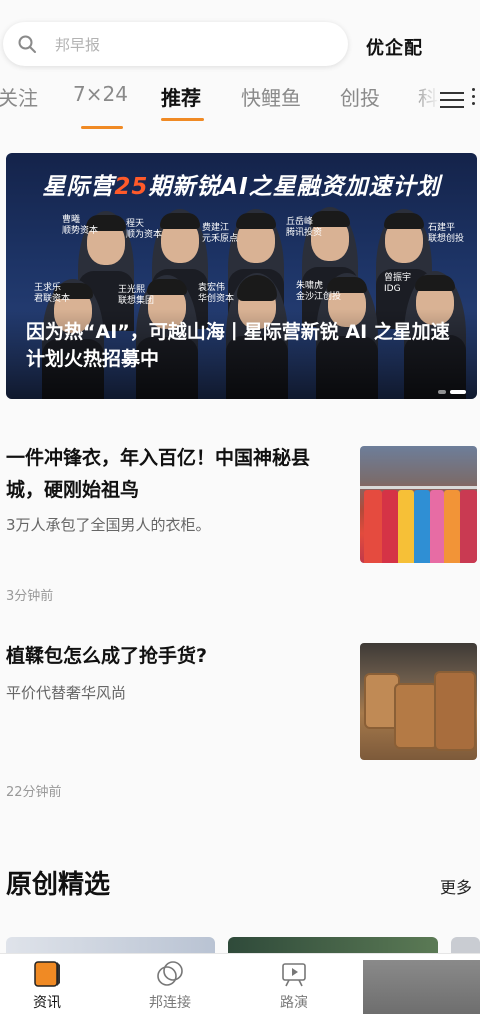 Image resolution: width=480 pixels, height=1014 pixels. What do you see at coordinates (47, 974) in the screenshot?
I see `news-icon` at bounding box center [47, 974].